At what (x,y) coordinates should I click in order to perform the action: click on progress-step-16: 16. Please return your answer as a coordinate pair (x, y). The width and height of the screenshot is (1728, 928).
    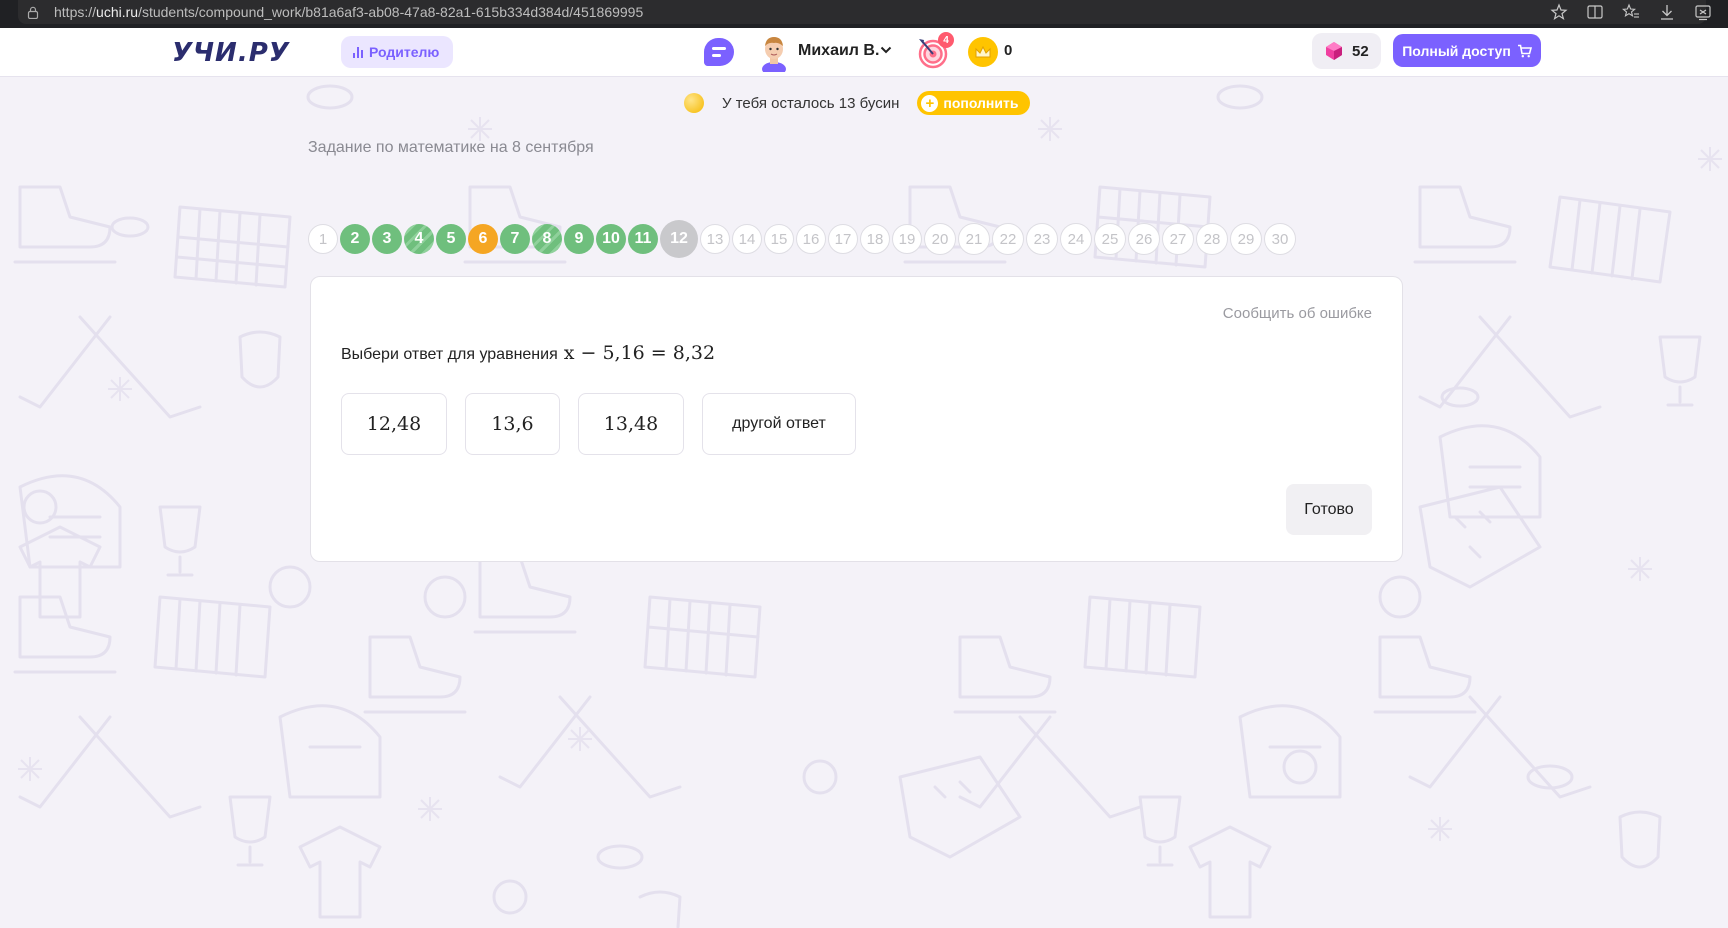
    Looking at the image, I should click on (811, 239).